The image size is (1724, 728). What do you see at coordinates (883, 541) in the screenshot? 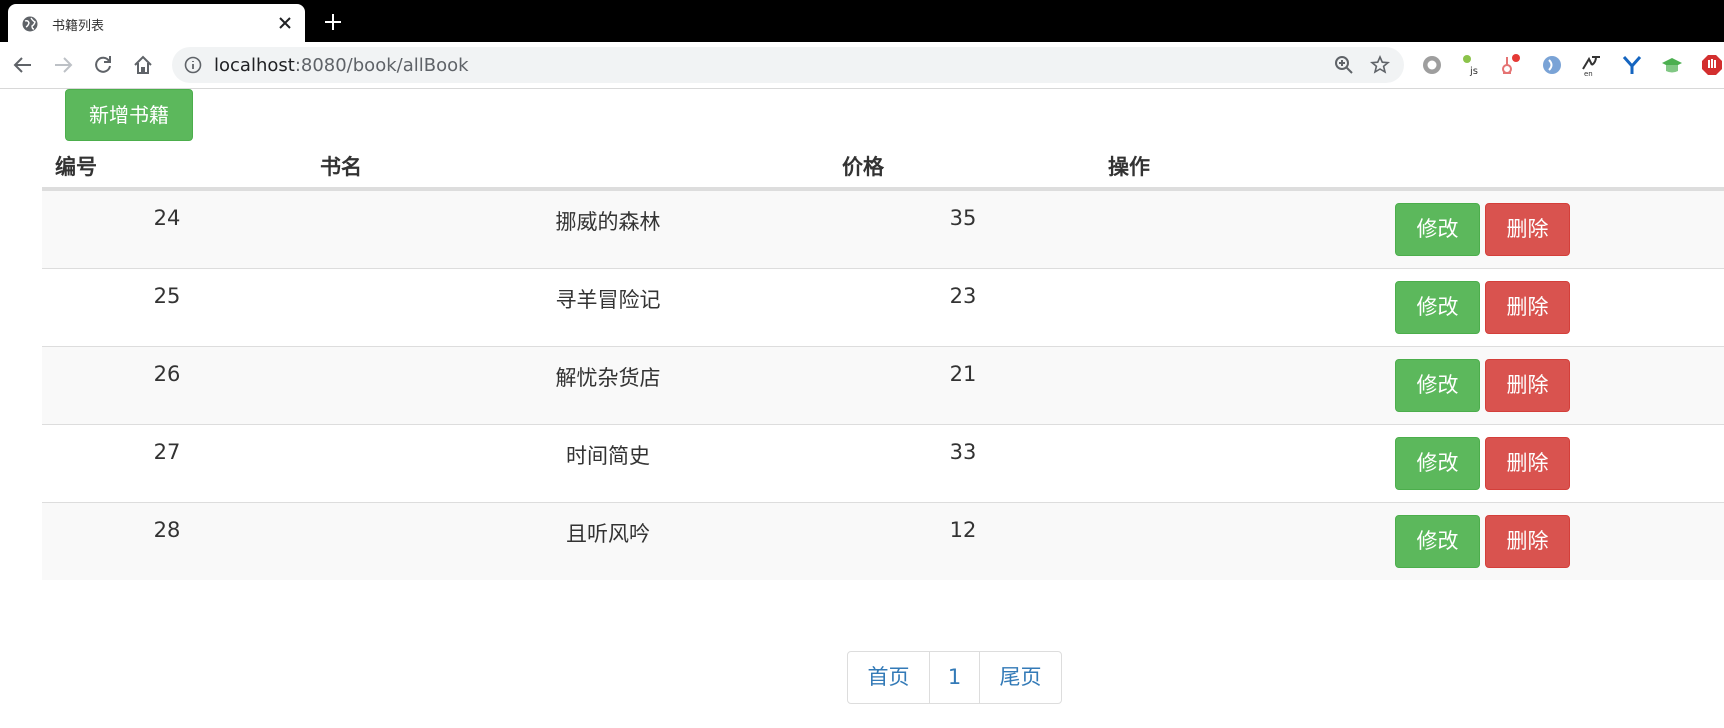
I see `table-row: 28 且听风吟 12 修改 删除` at bounding box center [883, 541].